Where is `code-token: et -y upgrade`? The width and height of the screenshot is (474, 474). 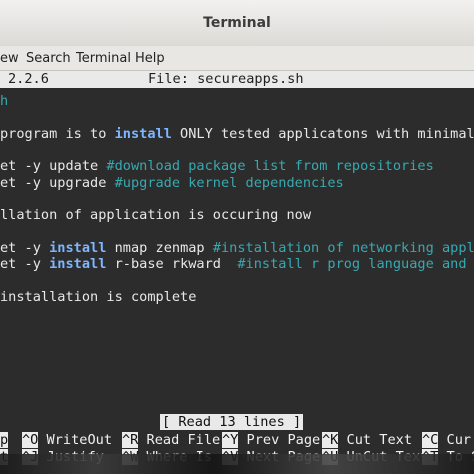 code-token: et -y upgrade is located at coordinates (57, 182).